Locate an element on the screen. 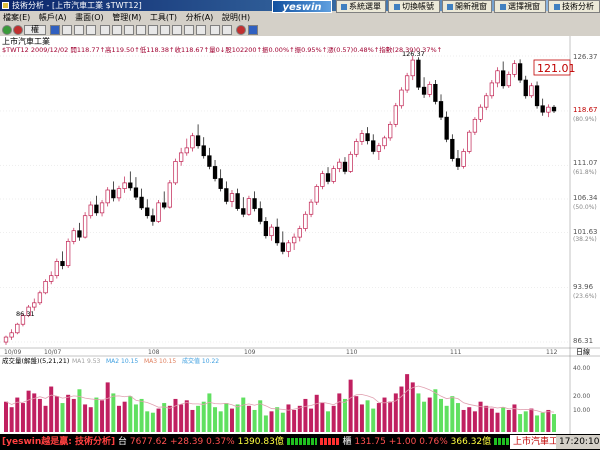 The width and height of the screenshot is (600, 450). save-icon is located at coordinates (253, 30).